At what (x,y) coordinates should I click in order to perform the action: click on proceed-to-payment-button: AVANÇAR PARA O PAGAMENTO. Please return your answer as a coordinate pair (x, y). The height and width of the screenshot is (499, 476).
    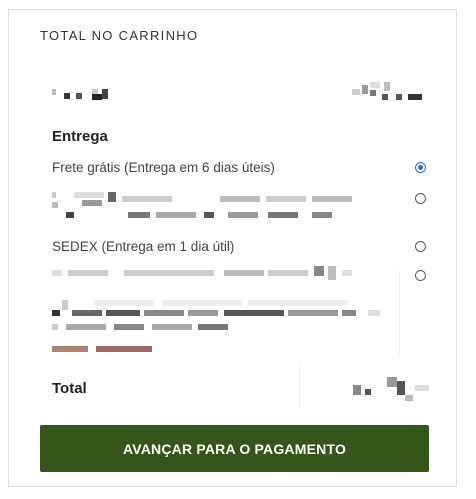
    Looking at the image, I should click on (234, 448).